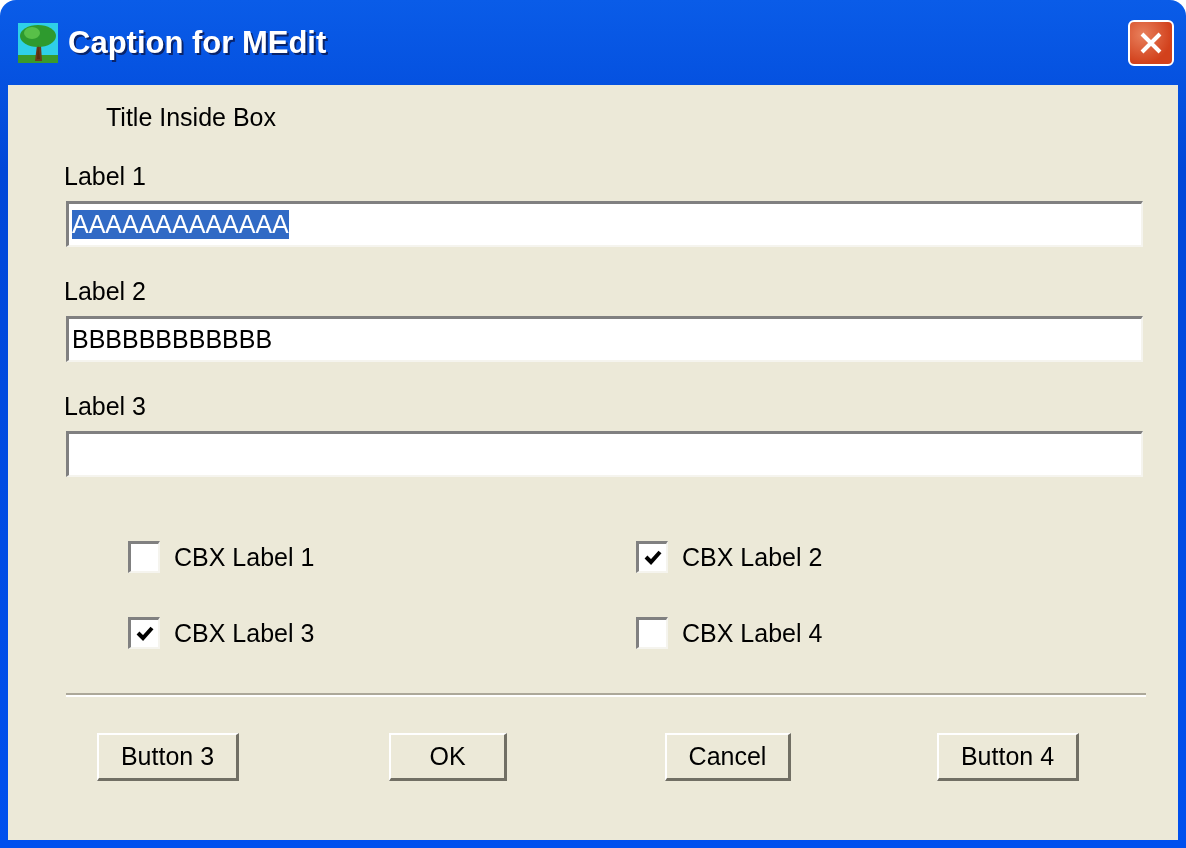  What do you see at coordinates (106, 176) in the screenshot?
I see `field-label: Label 1` at bounding box center [106, 176].